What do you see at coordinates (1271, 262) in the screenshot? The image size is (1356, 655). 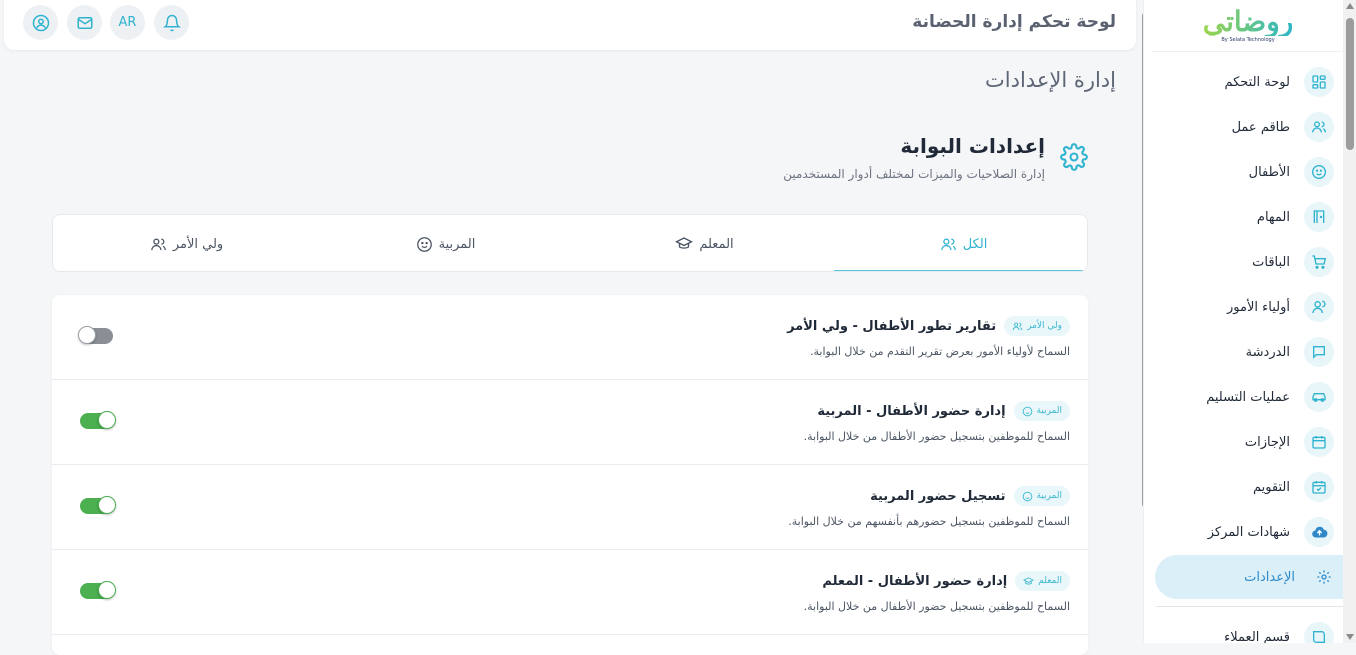 I see `sidebar-item-label: الباقات` at bounding box center [1271, 262].